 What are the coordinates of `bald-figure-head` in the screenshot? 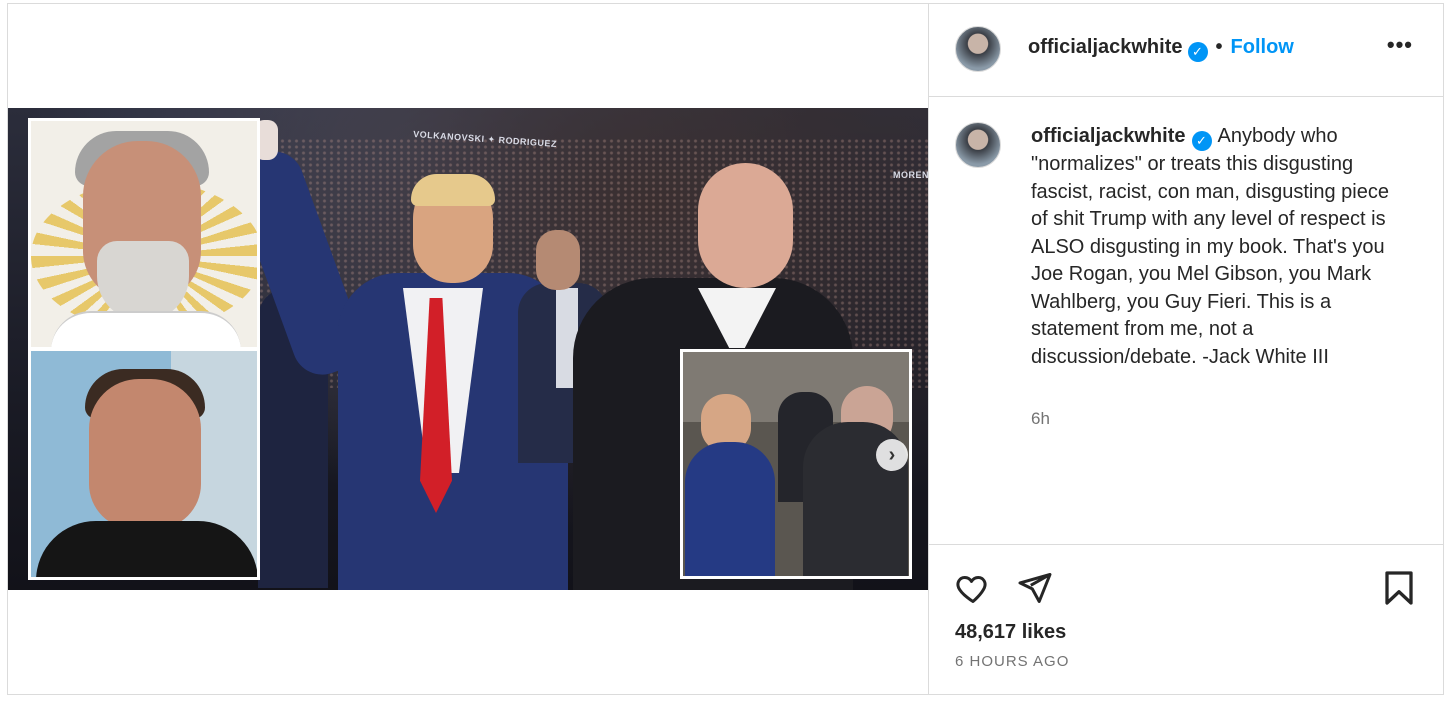 It's located at (745, 225).